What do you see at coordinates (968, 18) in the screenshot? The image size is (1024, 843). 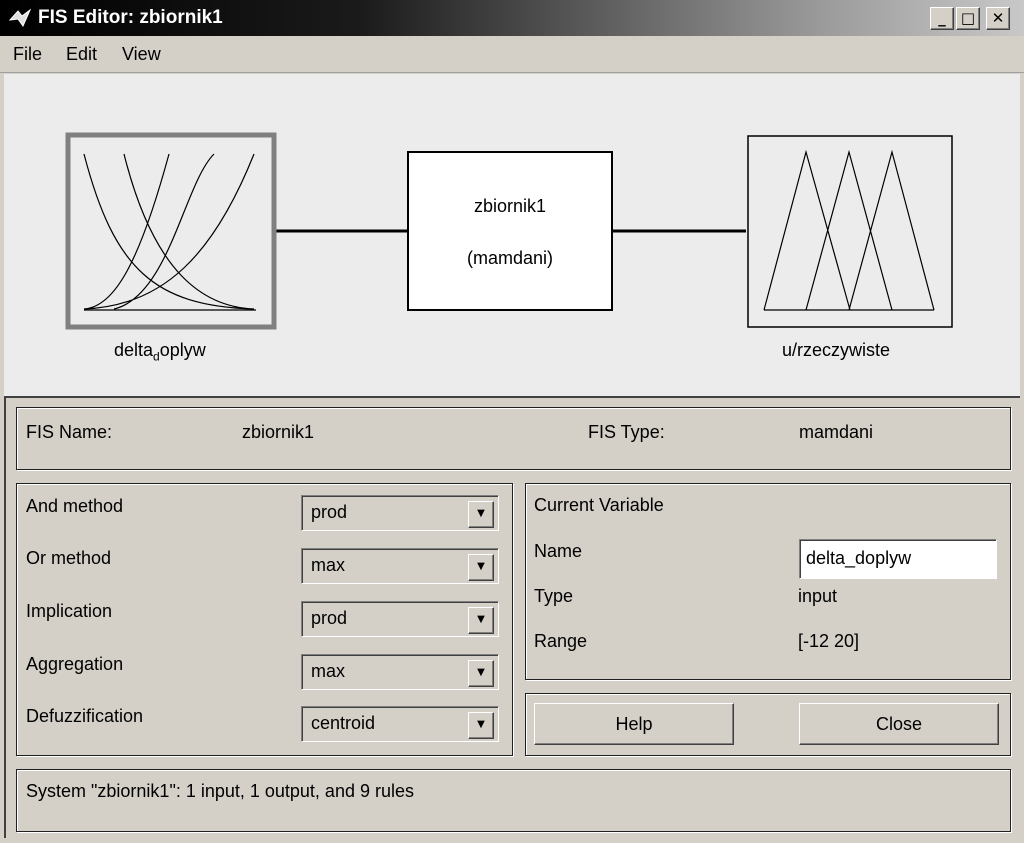 I see `maximize-button: □` at bounding box center [968, 18].